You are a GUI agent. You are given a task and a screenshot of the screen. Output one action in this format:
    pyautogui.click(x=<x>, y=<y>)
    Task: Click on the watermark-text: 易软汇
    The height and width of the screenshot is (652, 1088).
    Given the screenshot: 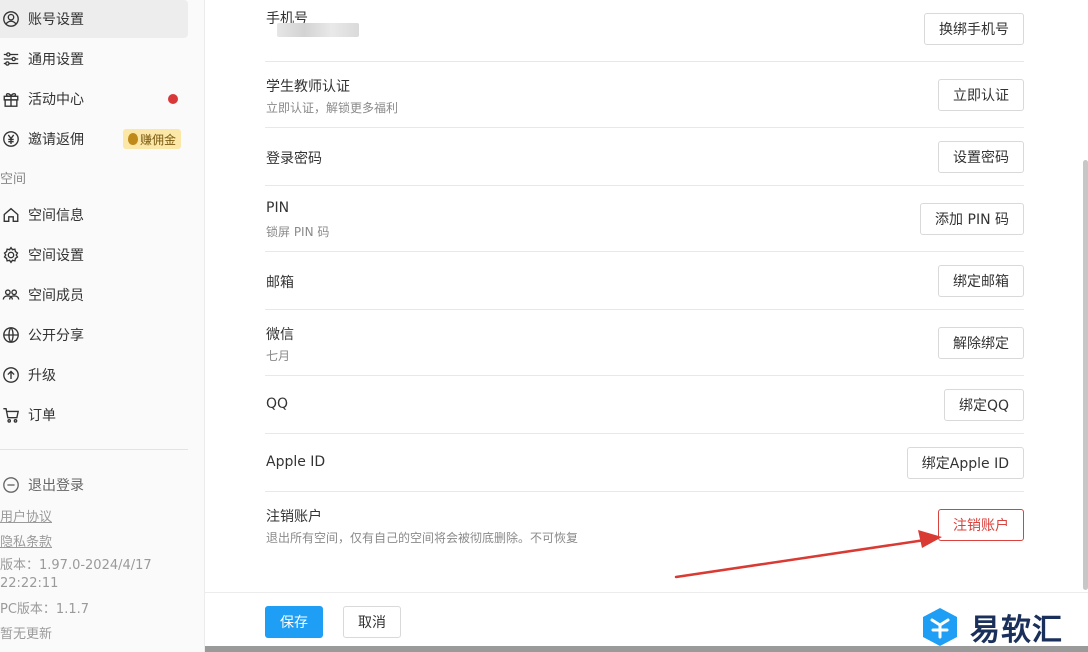 What is the action you would take?
    pyautogui.click(x=1016, y=630)
    